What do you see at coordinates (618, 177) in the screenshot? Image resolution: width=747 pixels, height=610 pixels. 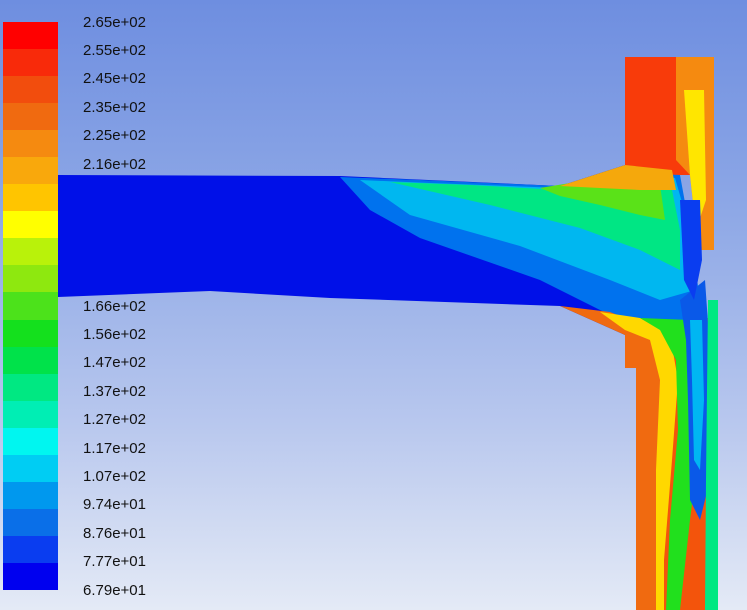 I see `junction-warm-band` at bounding box center [618, 177].